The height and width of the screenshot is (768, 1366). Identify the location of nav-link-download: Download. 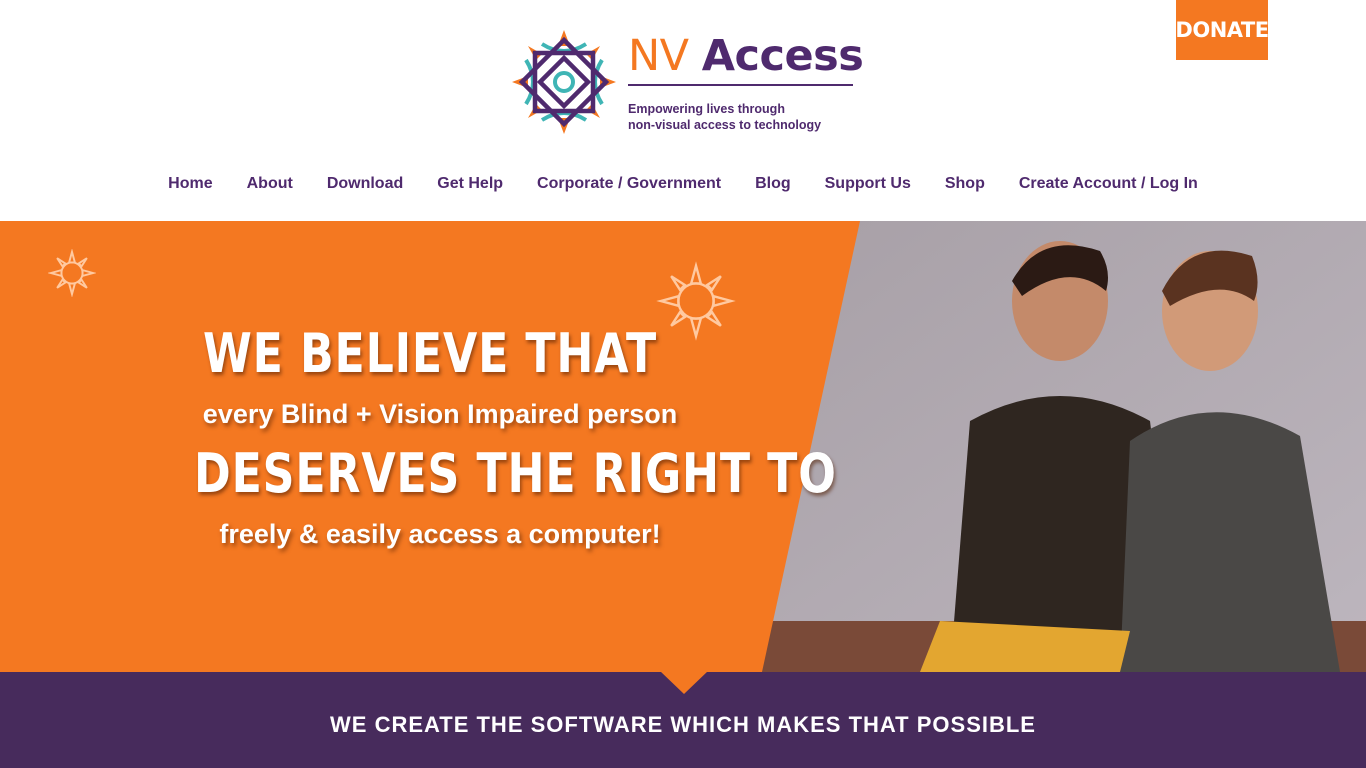
(365, 184).